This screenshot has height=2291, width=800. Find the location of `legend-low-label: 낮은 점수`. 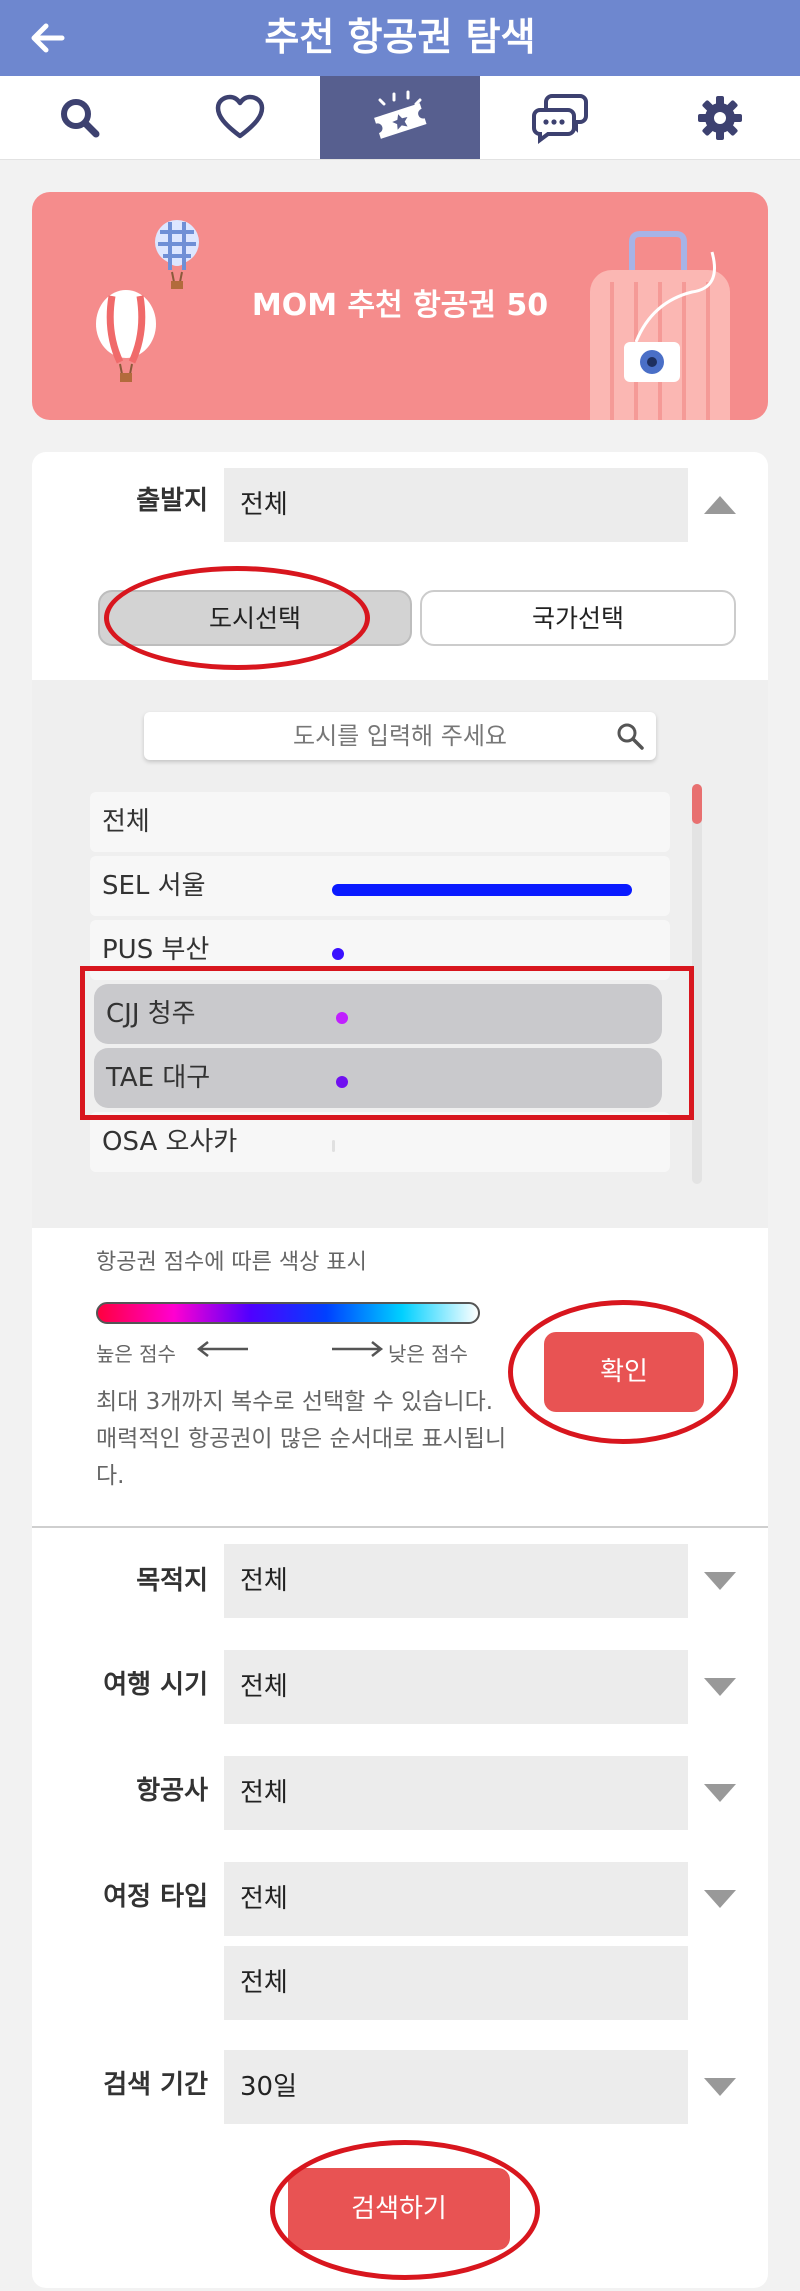

legend-low-label: 낮은 점수 is located at coordinates (428, 1354).